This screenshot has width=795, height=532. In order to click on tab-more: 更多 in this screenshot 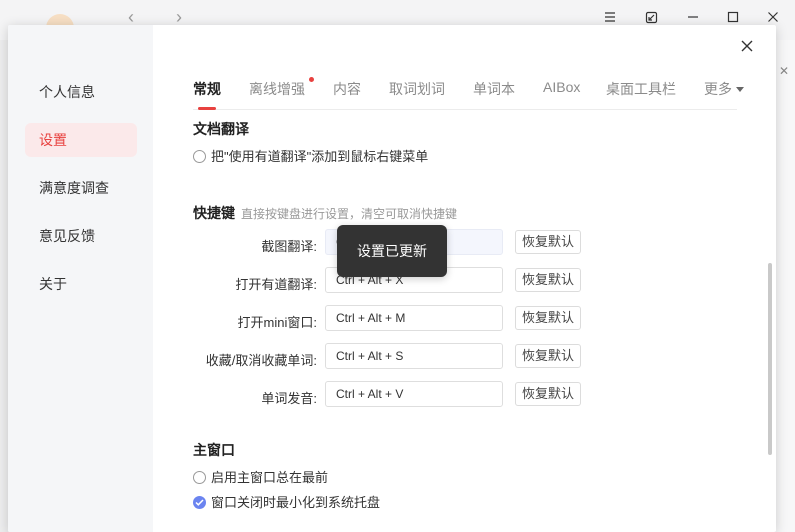, I will do `click(724, 89)`.